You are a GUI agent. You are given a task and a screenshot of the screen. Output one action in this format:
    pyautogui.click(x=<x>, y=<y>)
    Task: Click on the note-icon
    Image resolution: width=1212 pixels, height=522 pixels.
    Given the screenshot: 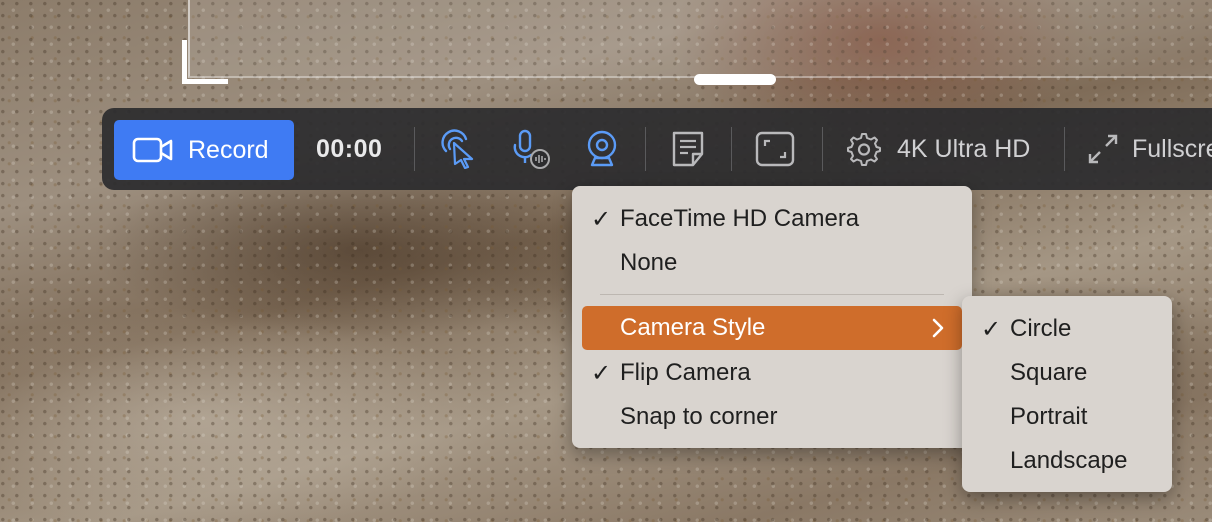 What is the action you would take?
    pyautogui.click(x=688, y=149)
    